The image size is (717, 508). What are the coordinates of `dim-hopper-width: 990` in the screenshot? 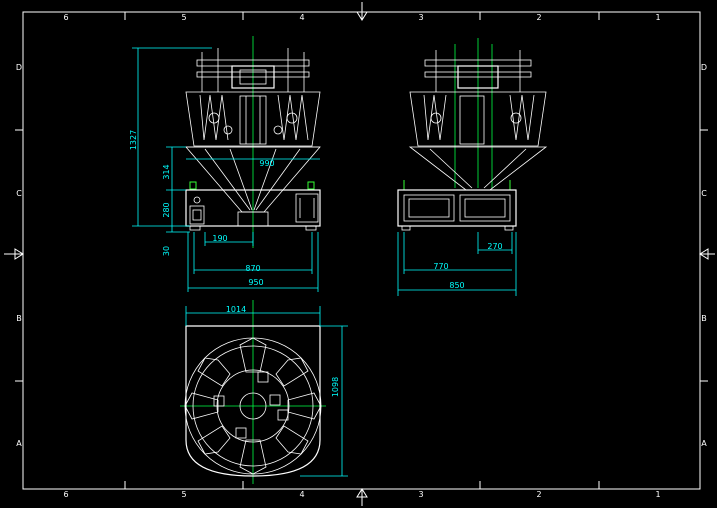 It's located at (266, 163).